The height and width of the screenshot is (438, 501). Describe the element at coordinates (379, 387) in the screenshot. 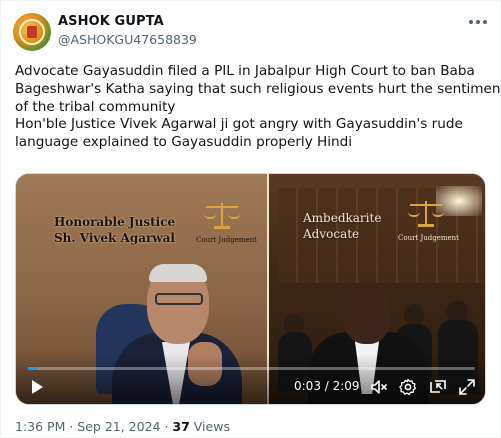

I see `volume-muted-icon` at that location.